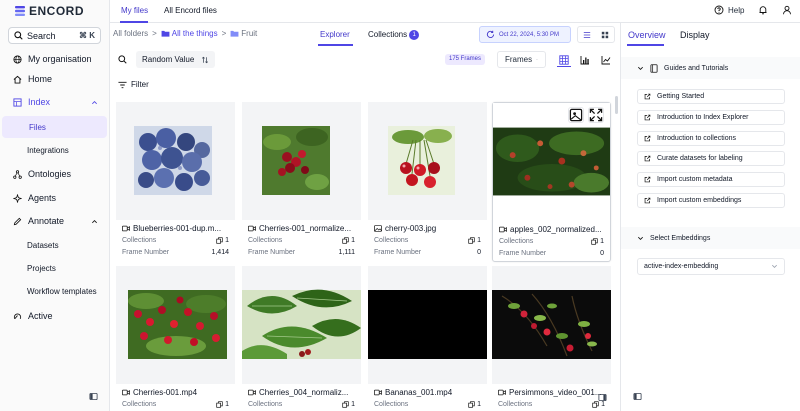  I want to click on agents-icon, so click(17, 198).